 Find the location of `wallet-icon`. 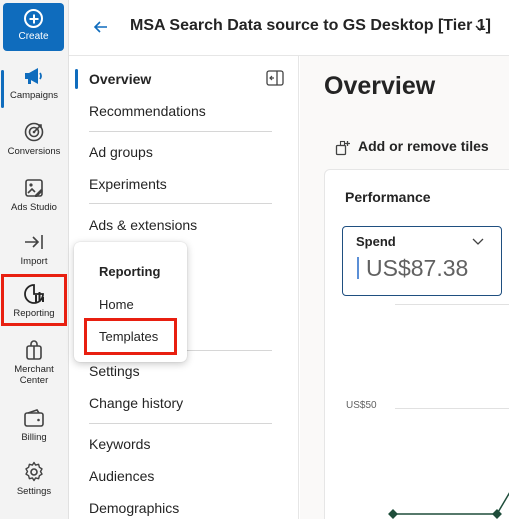

wallet-icon is located at coordinates (34, 418).